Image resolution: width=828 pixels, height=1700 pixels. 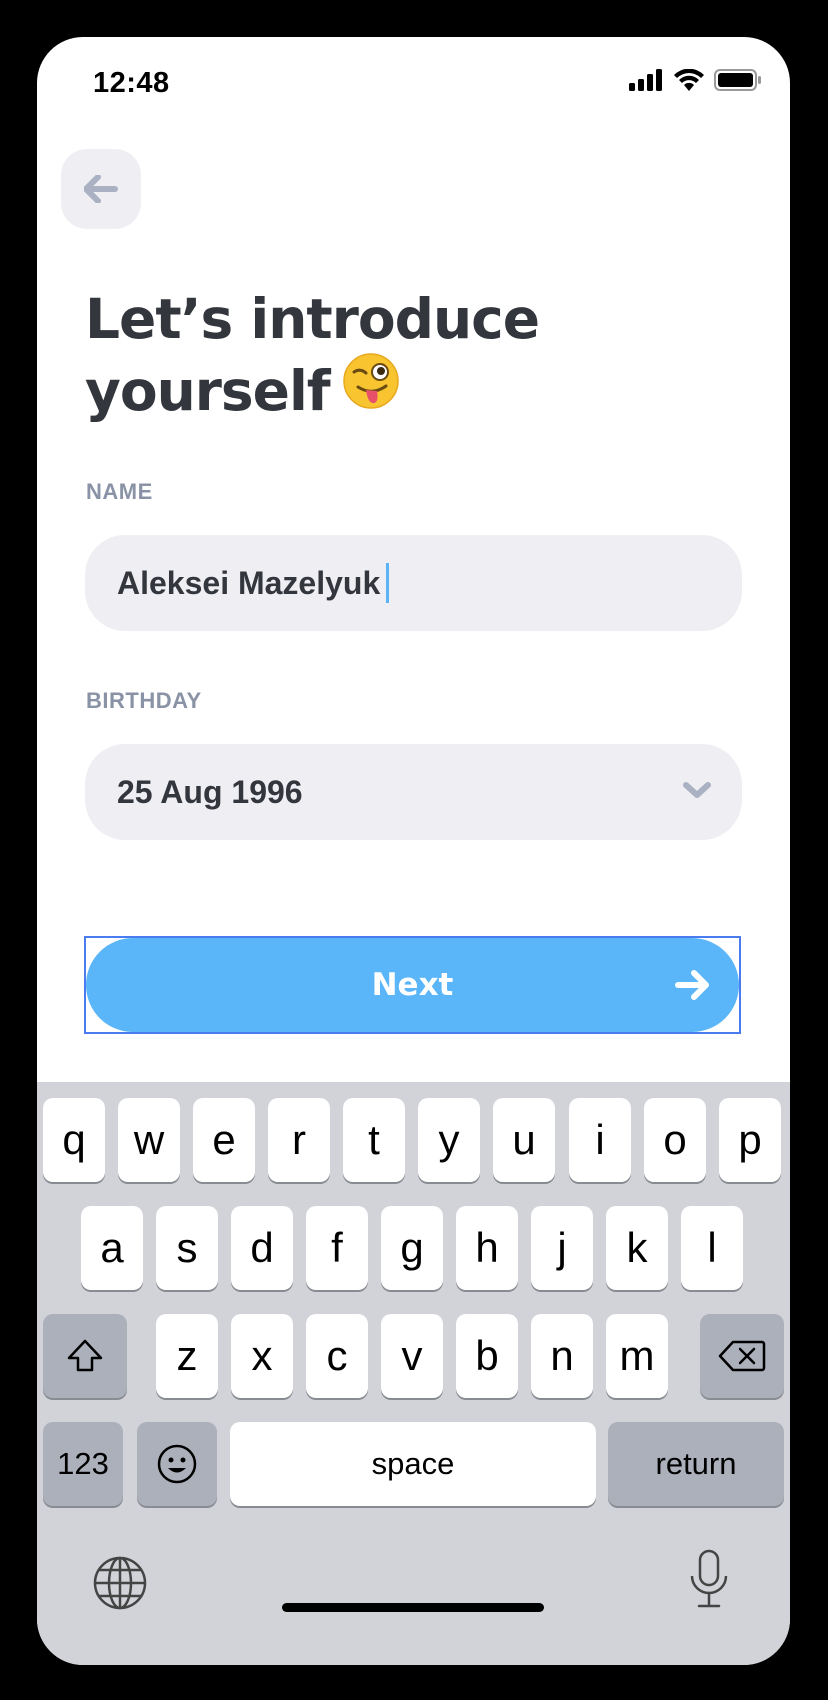 What do you see at coordinates (449, 1140) in the screenshot?
I see `key-y: y` at bounding box center [449, 1140].